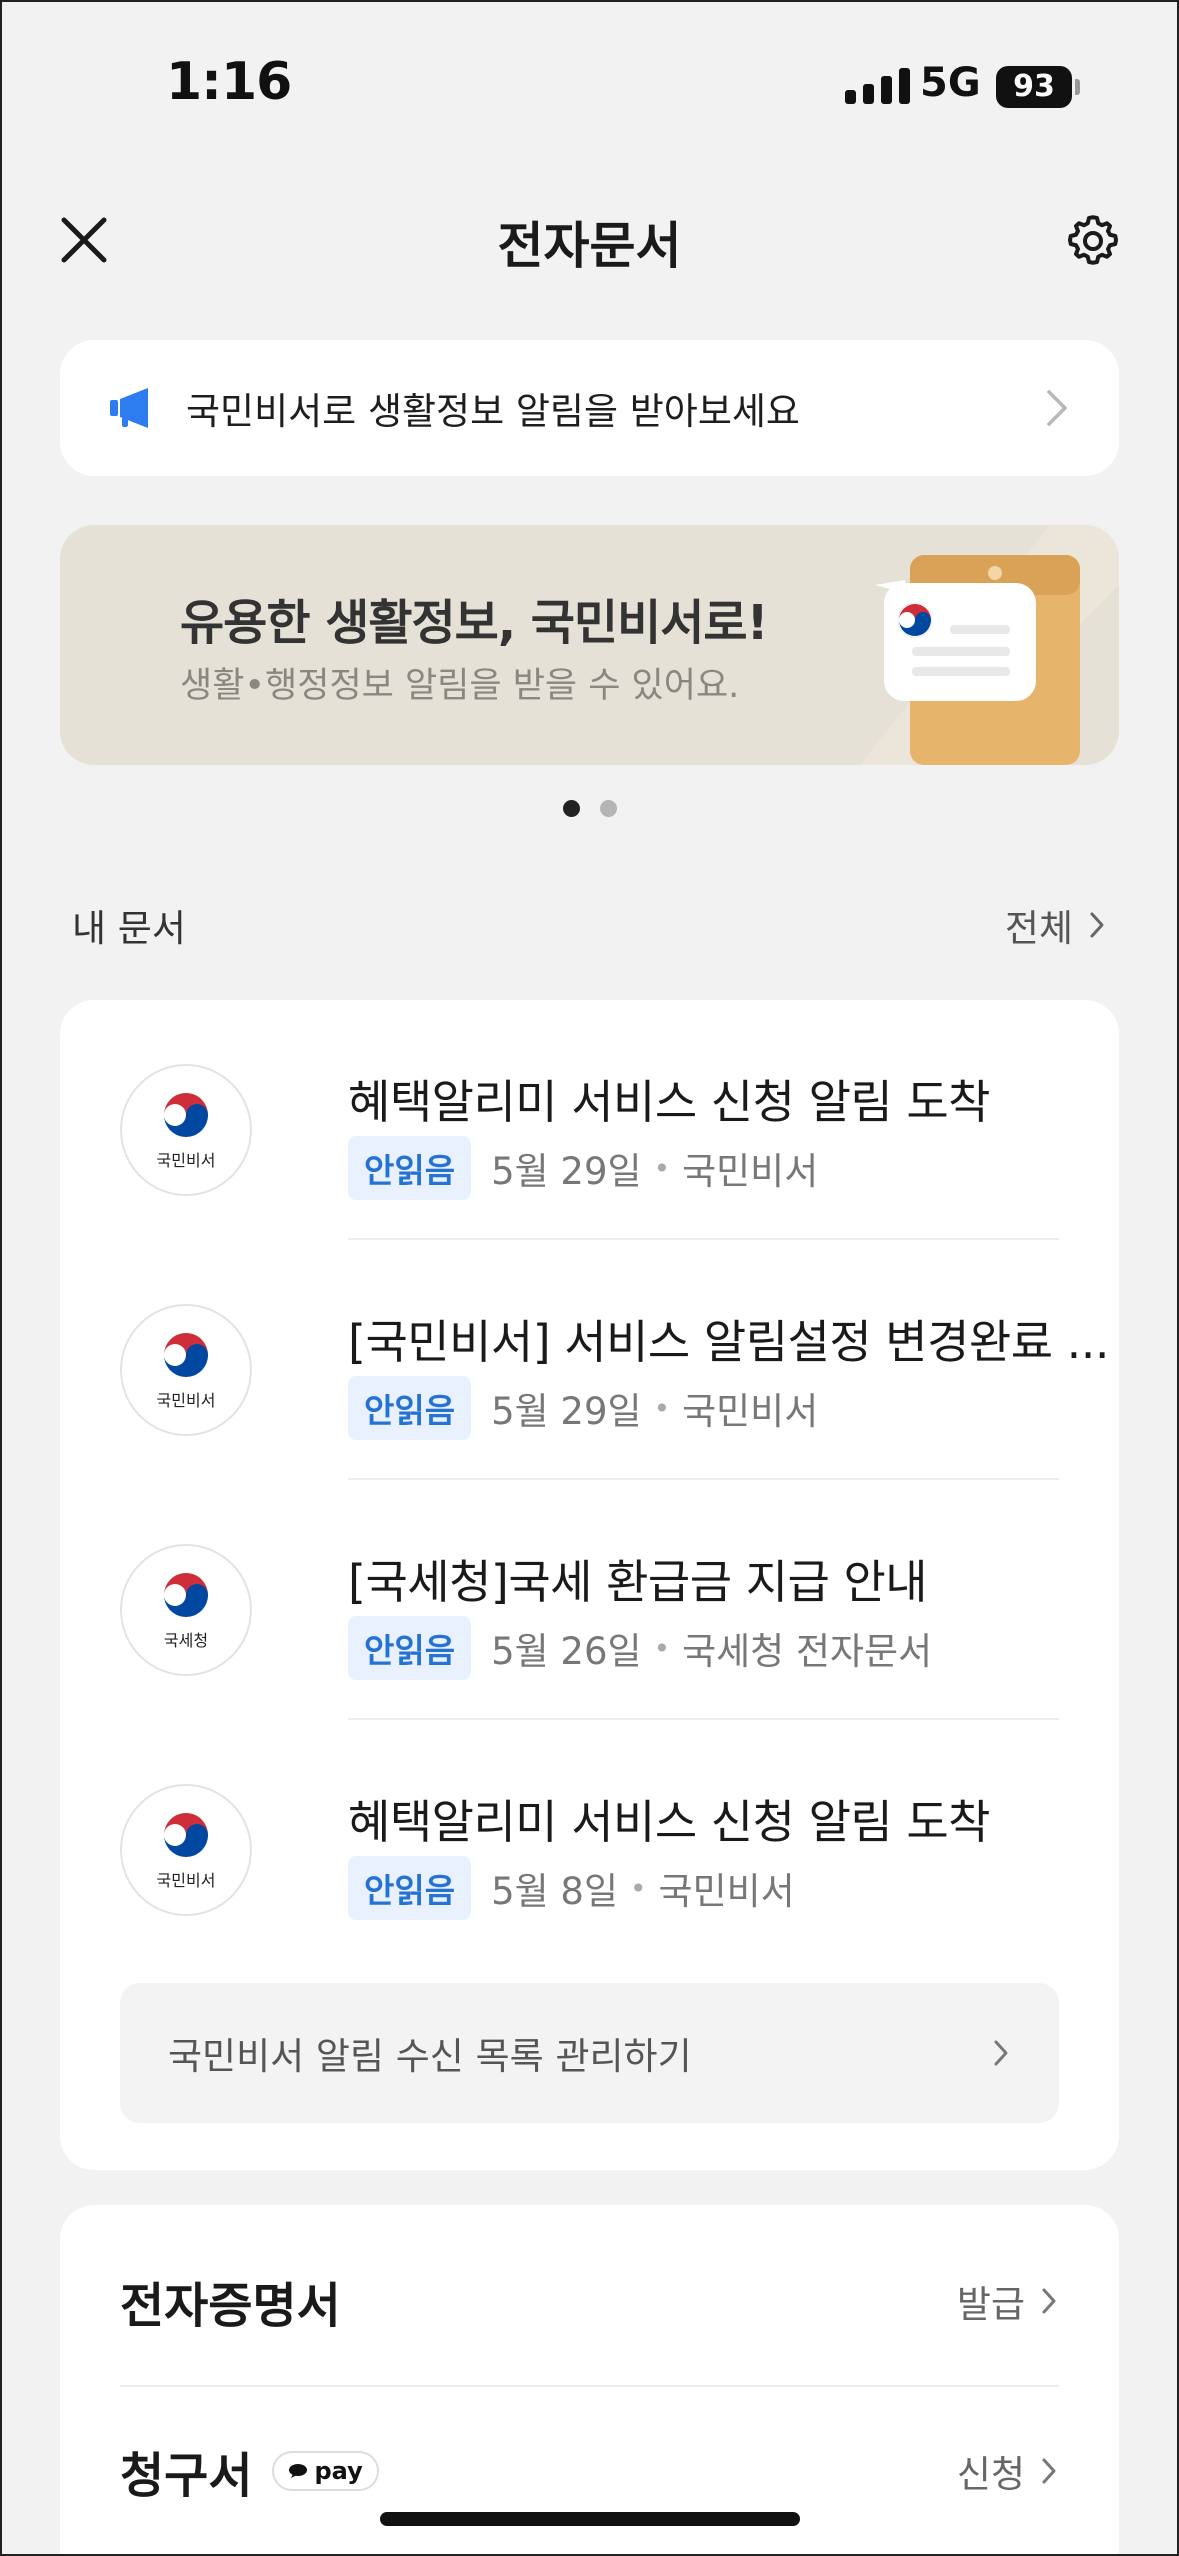  What do you see at coordinates (186, 1640) in the screenshot?
I see `avatar-label: 국세청` at bounding box center [186, 1640].